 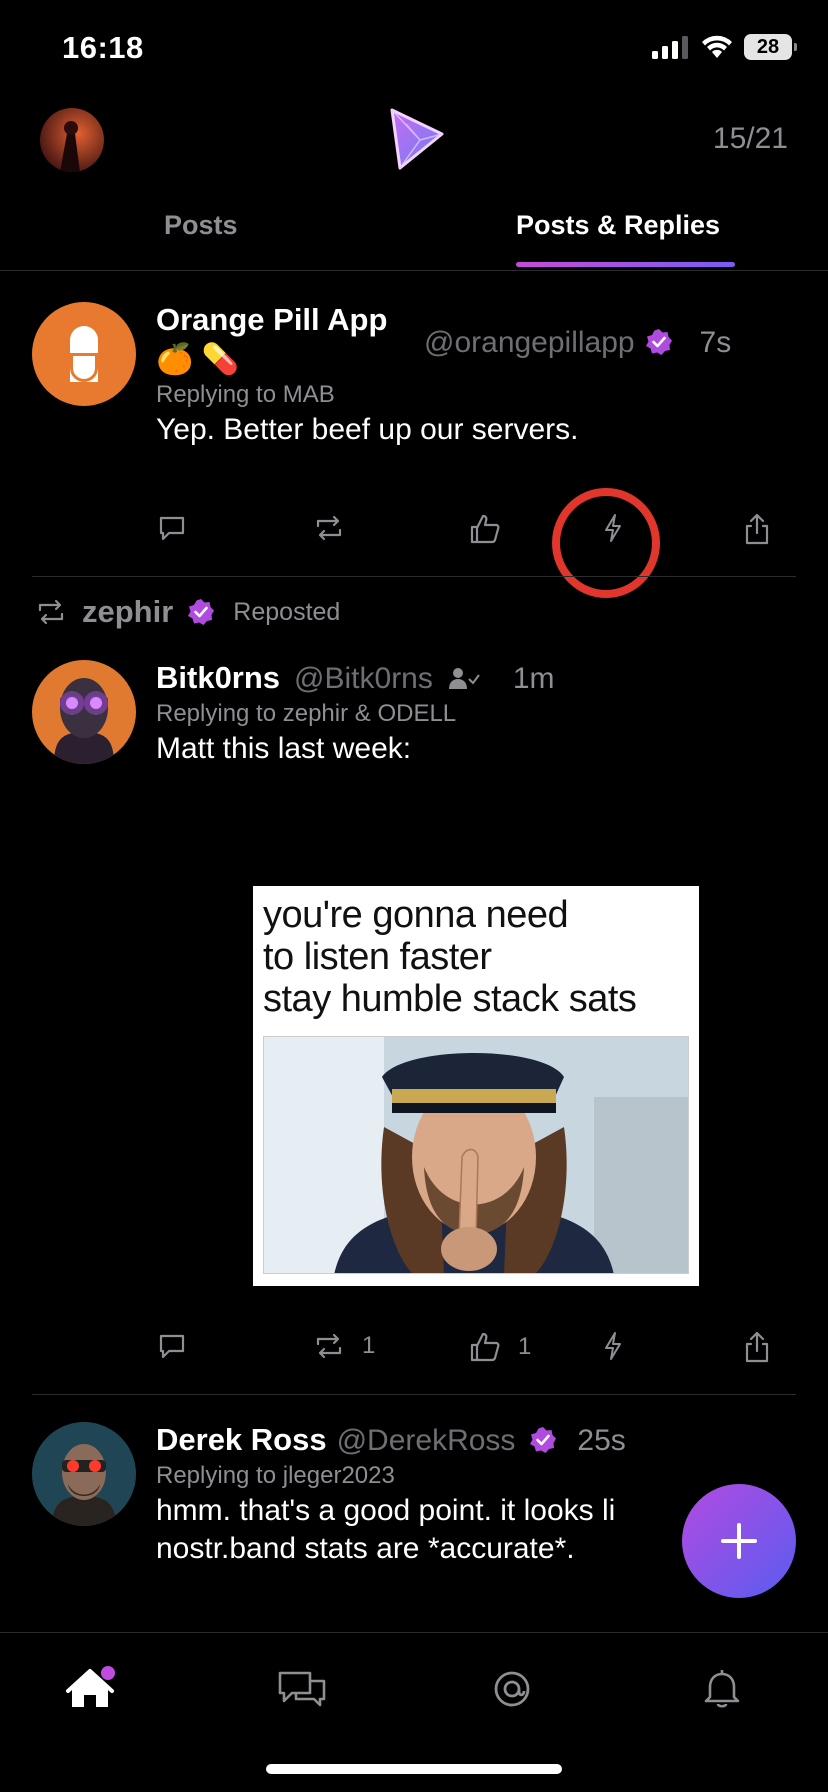 I want to click on repost-button: 1, so click(x=343, y=1346).